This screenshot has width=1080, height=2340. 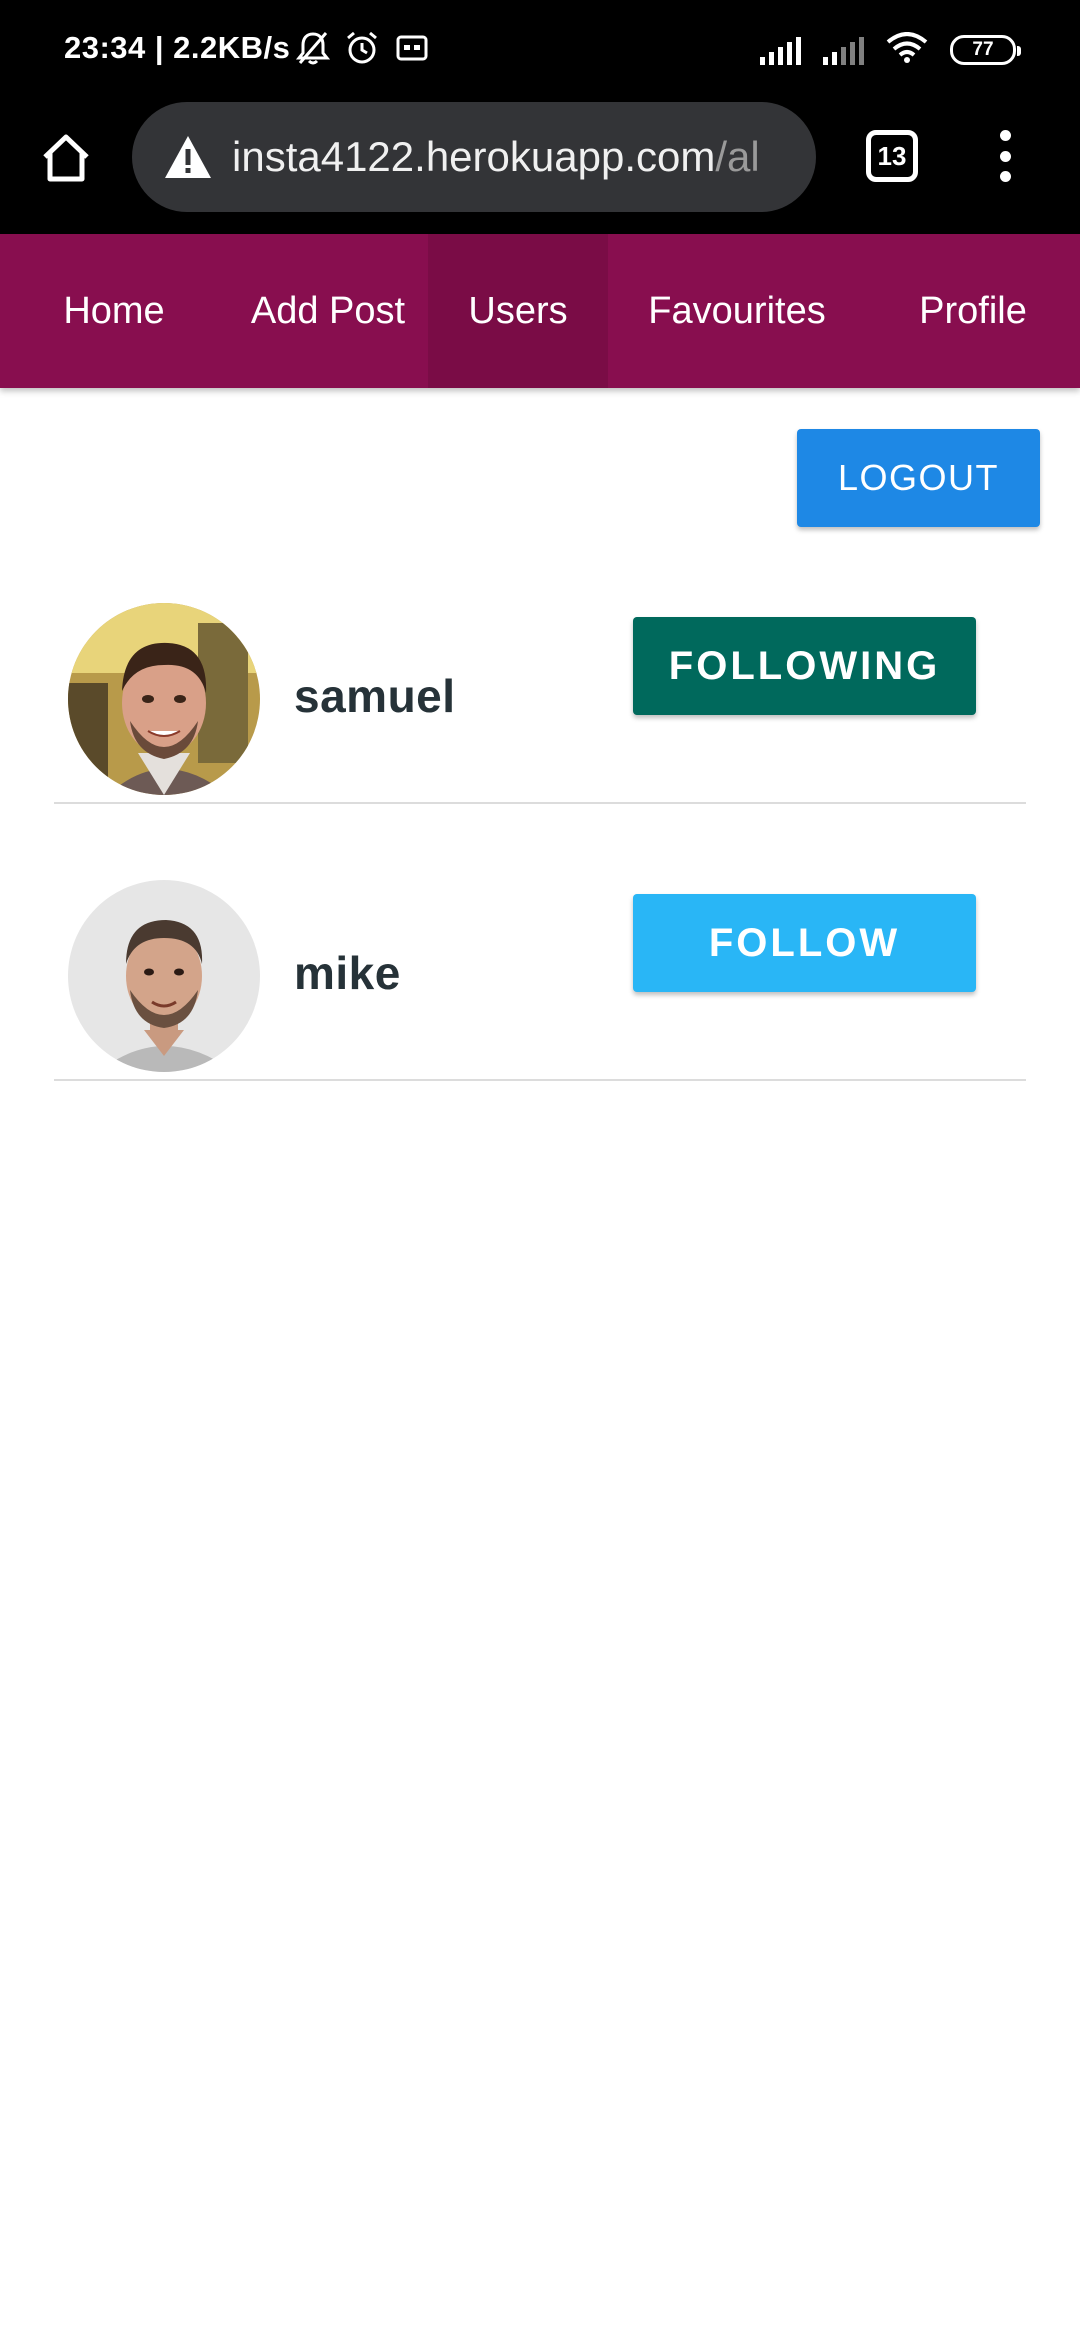 I want to click on status-icons-right: 77, so click(x=890, y=50).